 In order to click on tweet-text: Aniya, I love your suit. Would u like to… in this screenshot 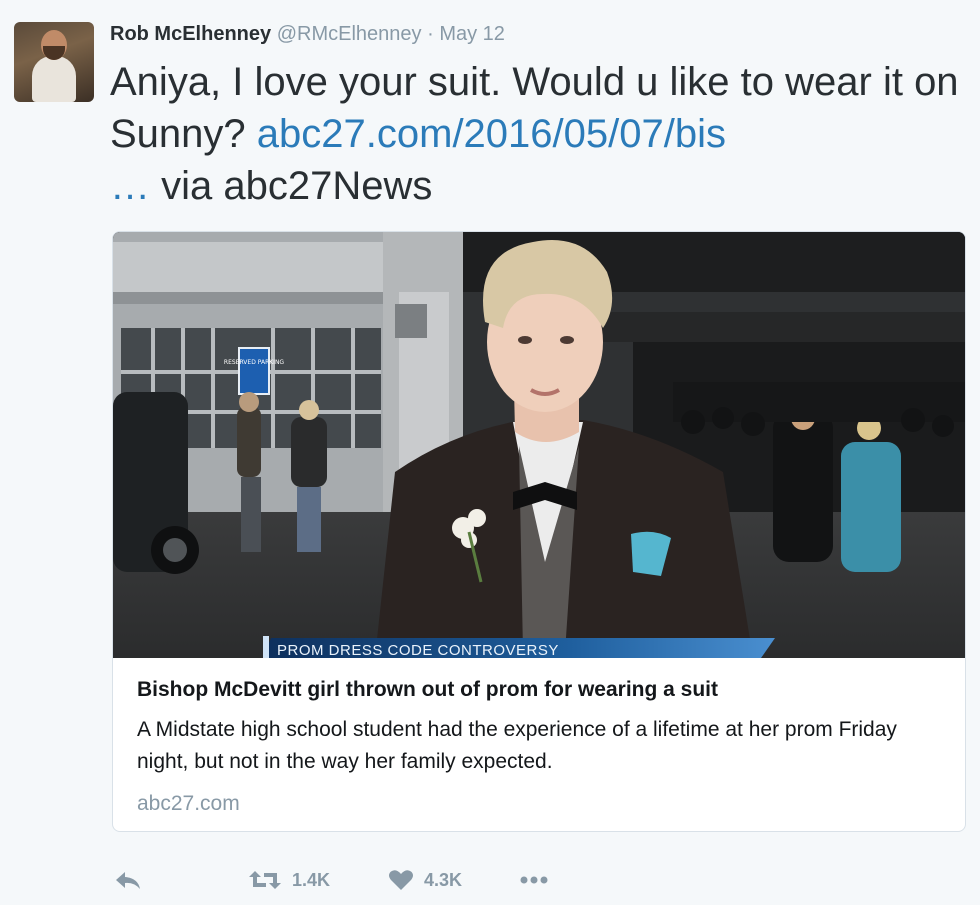, I will do `click(535, 134)`.